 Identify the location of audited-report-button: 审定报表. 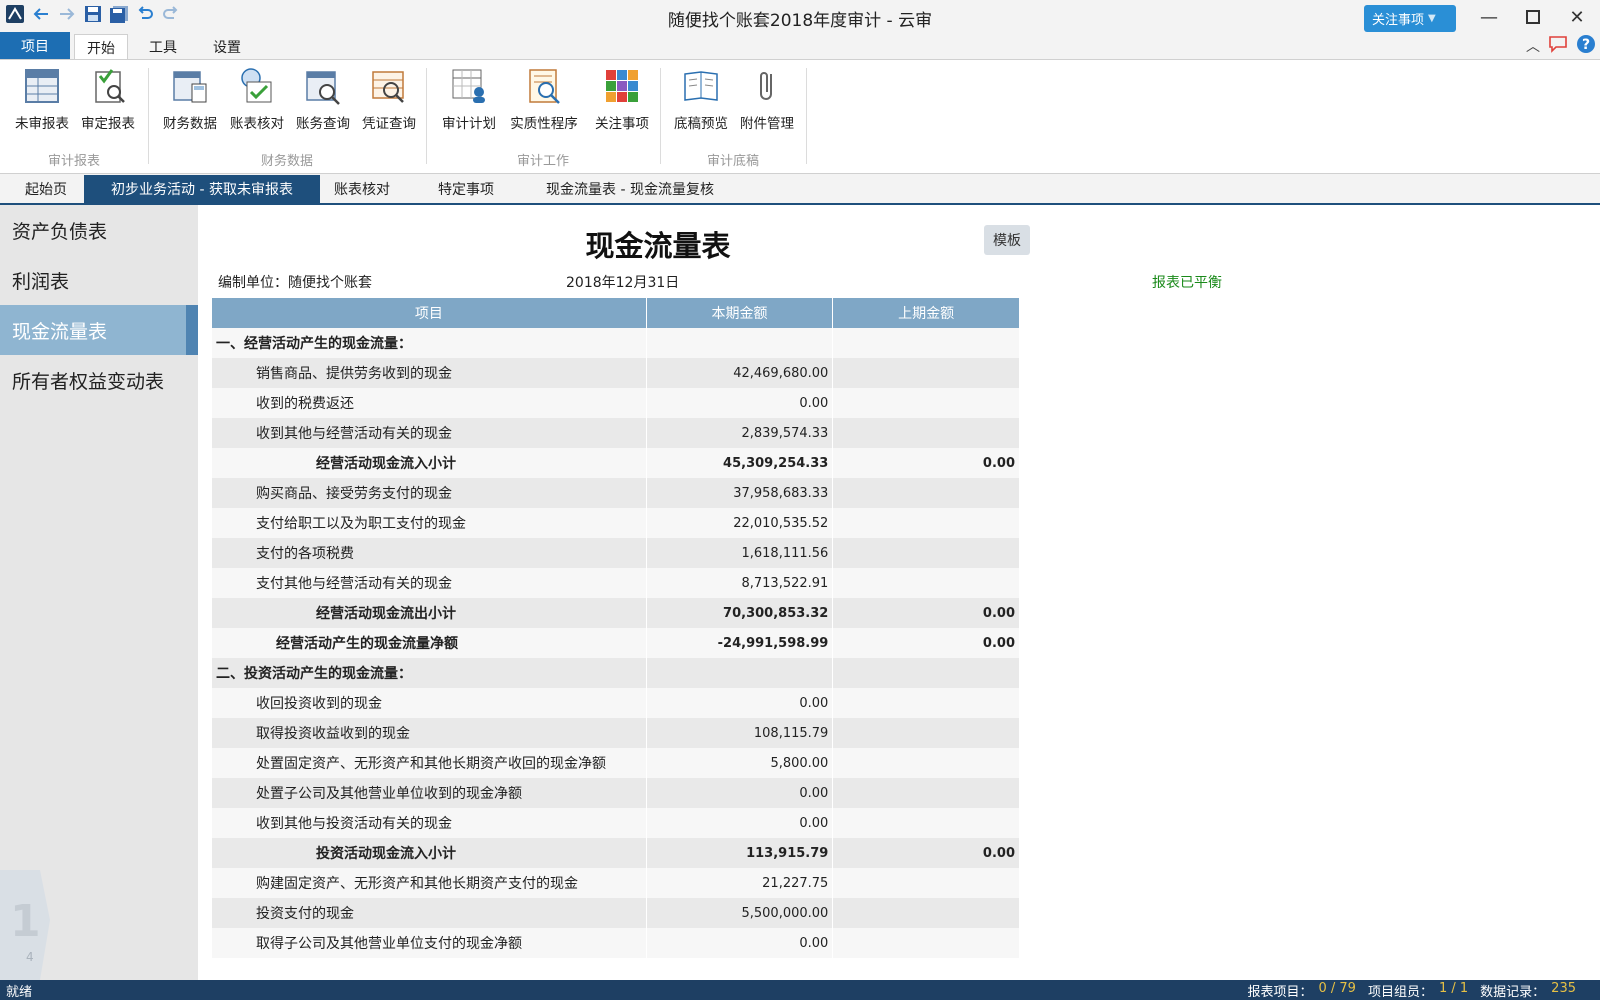
(108, 100).